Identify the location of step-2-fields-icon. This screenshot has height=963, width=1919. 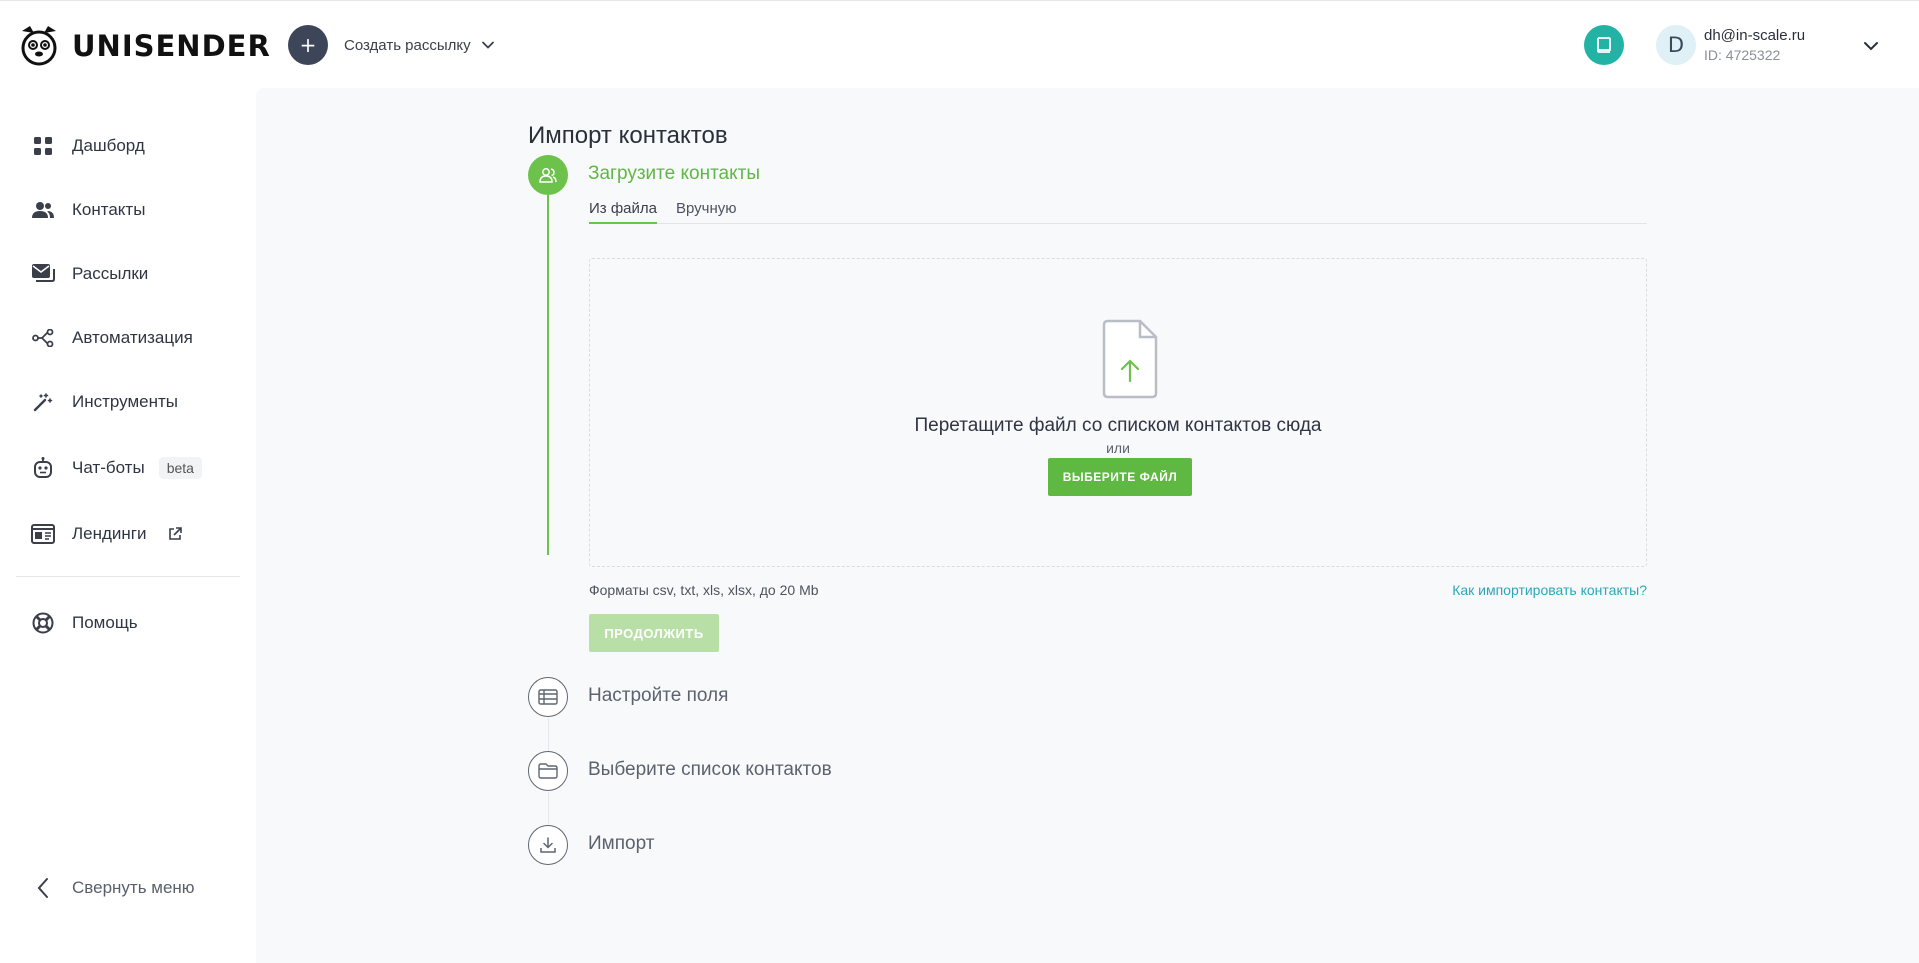
(548, 697).